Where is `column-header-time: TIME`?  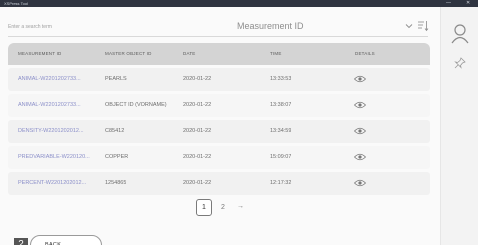
column-header-time: TIME is located at coordinates (276, 53).